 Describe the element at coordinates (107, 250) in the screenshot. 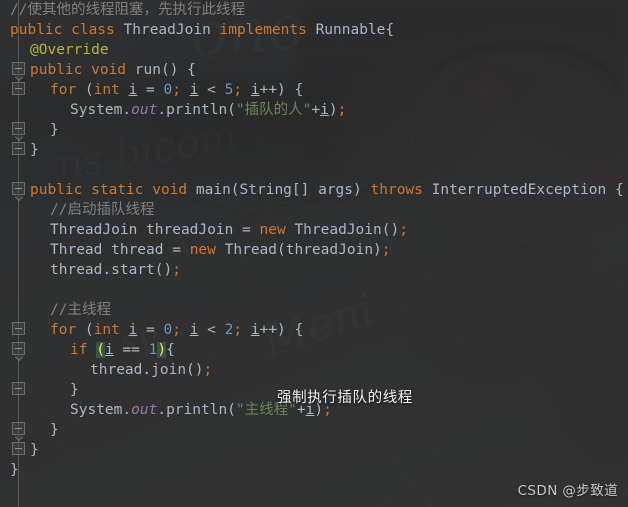

I see `code-token-ident: Thread thread` at that location.